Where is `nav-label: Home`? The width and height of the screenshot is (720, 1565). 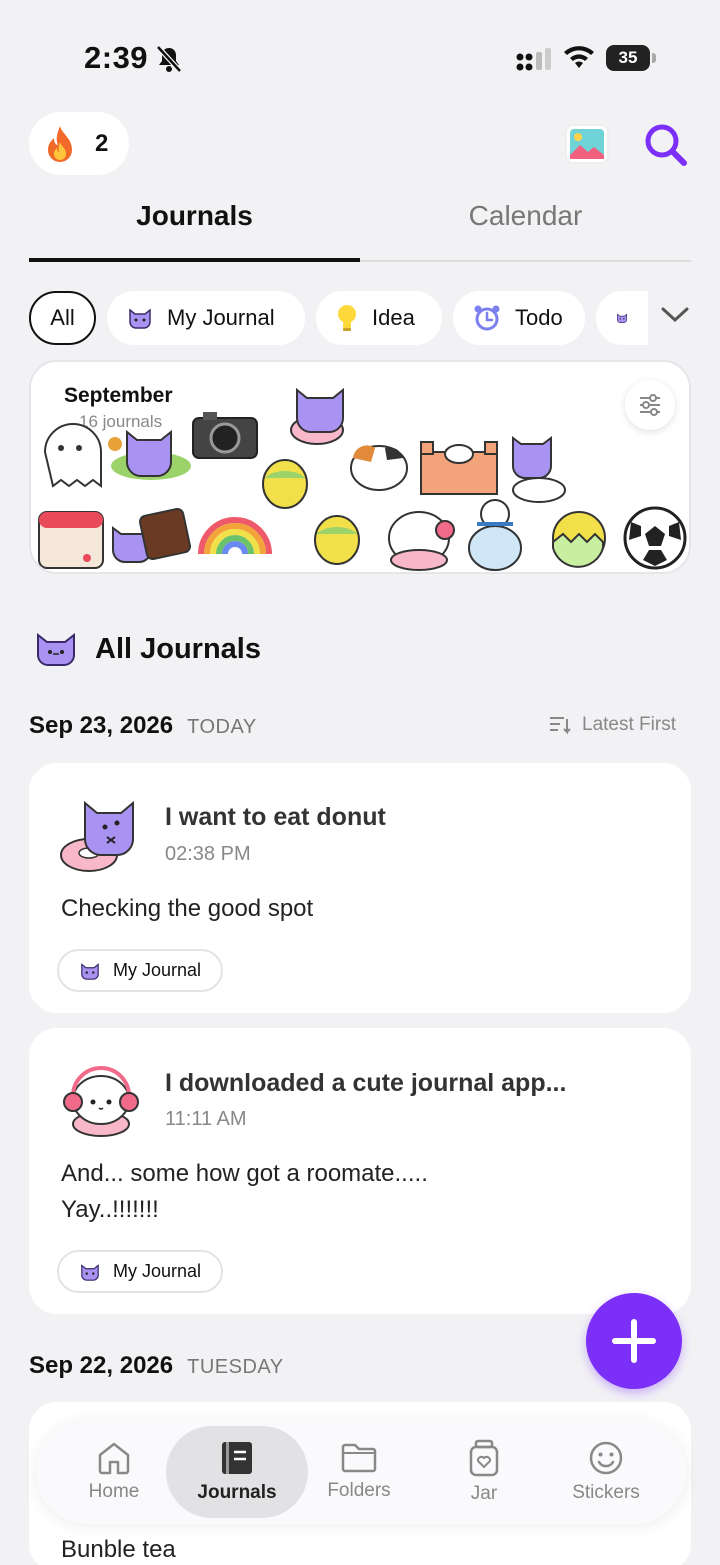 nav-label: Home is located at coordinates (114, 1491).